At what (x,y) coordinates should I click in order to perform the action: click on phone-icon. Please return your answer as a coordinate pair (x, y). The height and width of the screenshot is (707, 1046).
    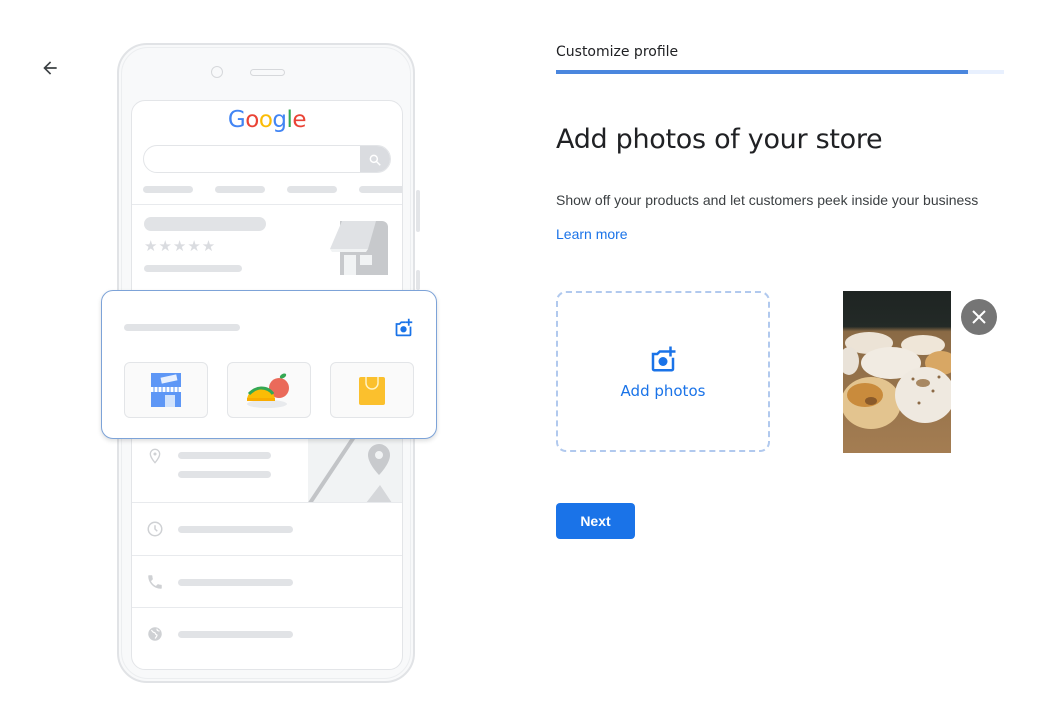
    Looking at the image, I should click on (155, 582).